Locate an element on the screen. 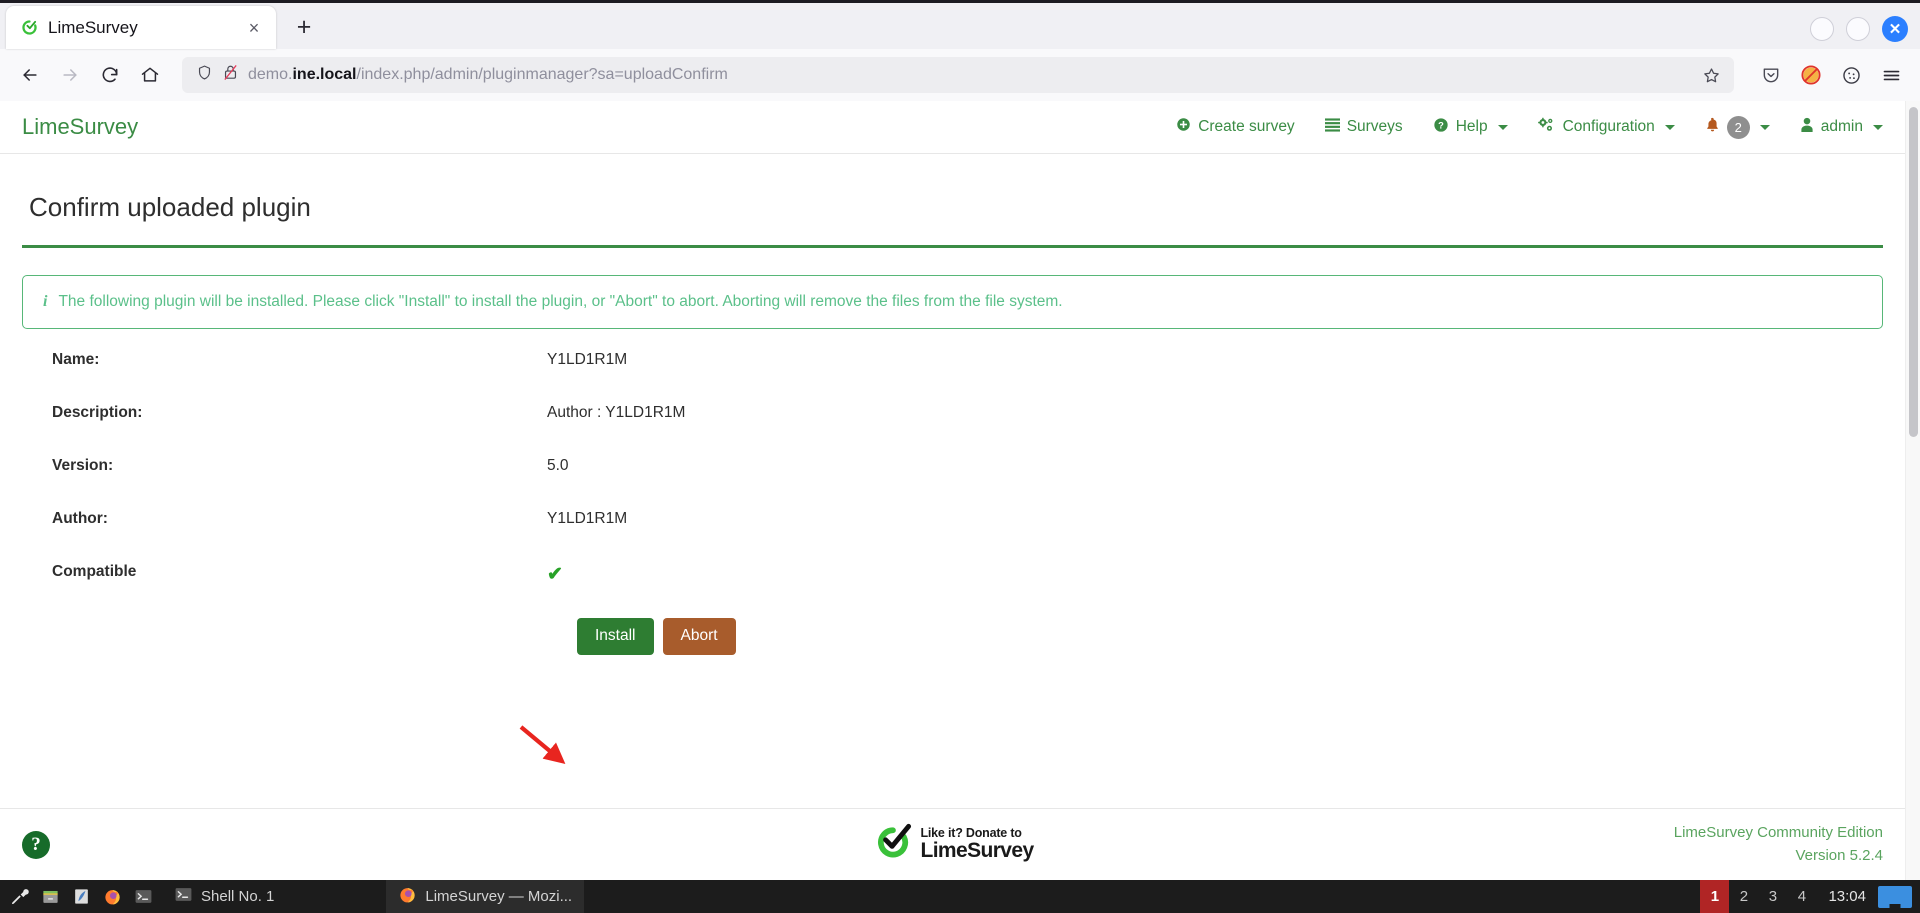 Image resolution: width=1920 pixels, height=913 pixels. question-circle-icon: ? is located at coordinates (1441, 127).